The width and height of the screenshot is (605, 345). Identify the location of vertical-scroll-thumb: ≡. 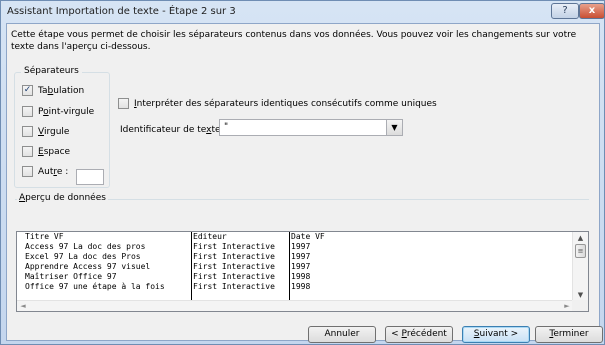
(580, 251).